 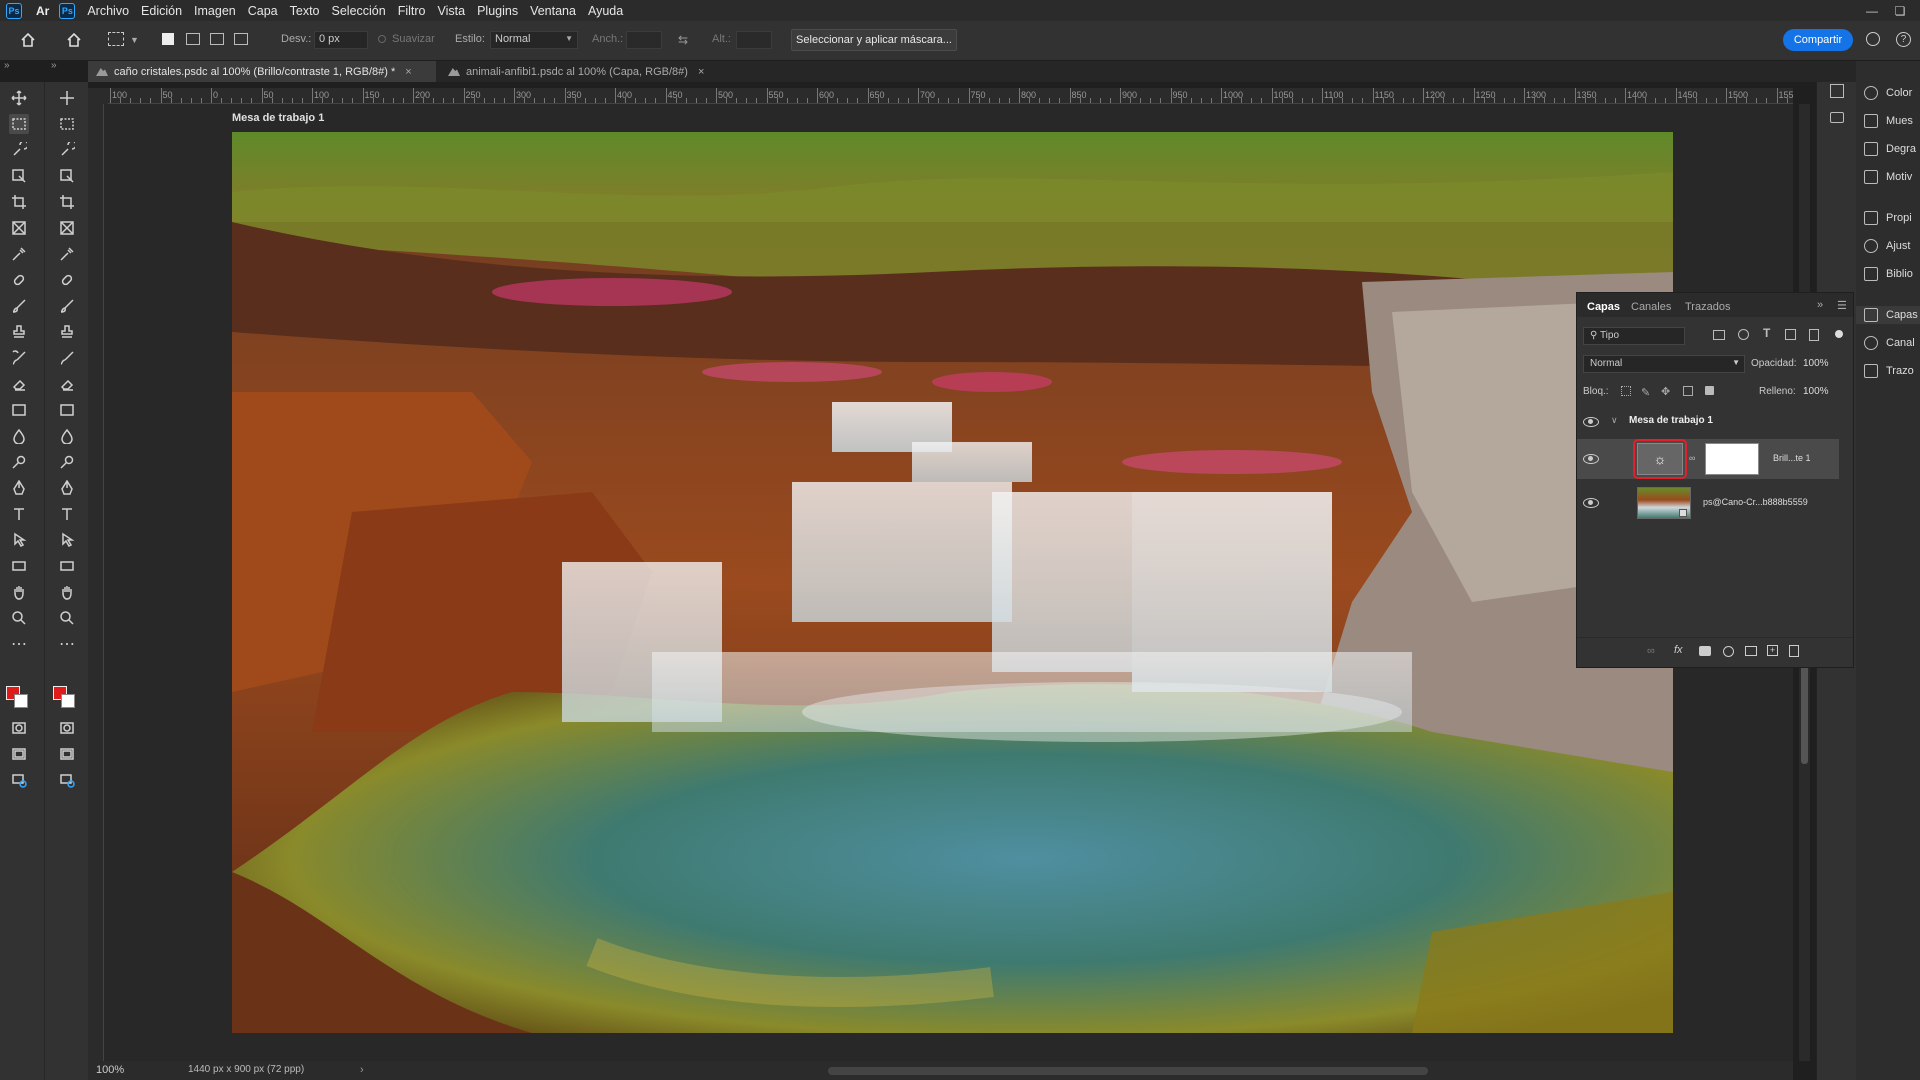 I want to click on new-layer-icon: +, so click(x=1772, y=650).